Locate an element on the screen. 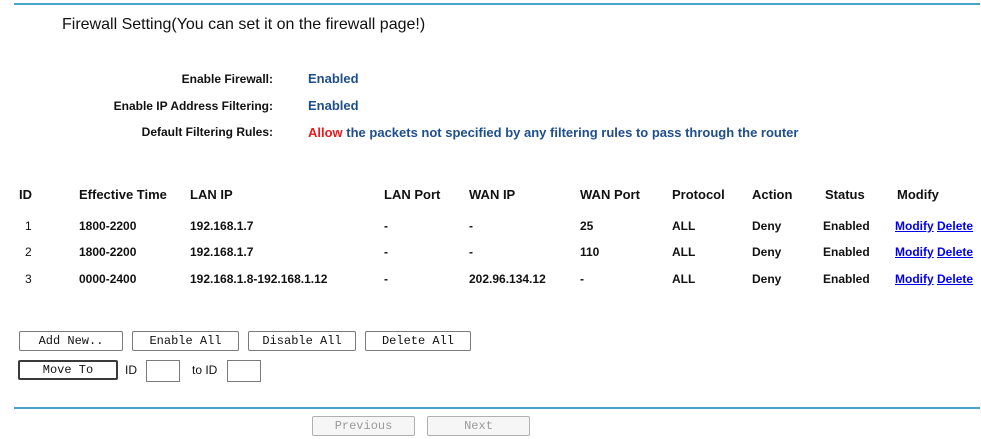  row-wan-port: 25 is located at coordinates (587, 226).